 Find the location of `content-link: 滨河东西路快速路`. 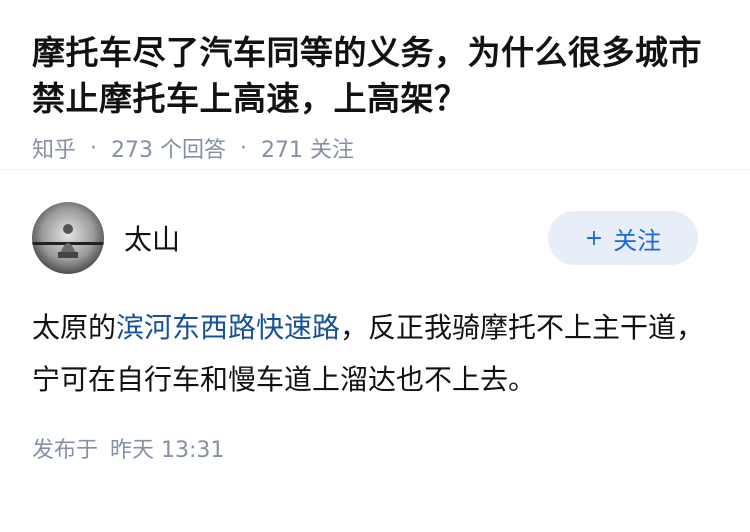

content-link: 滨河东西路快速路 is located at coordinates (228, 327).